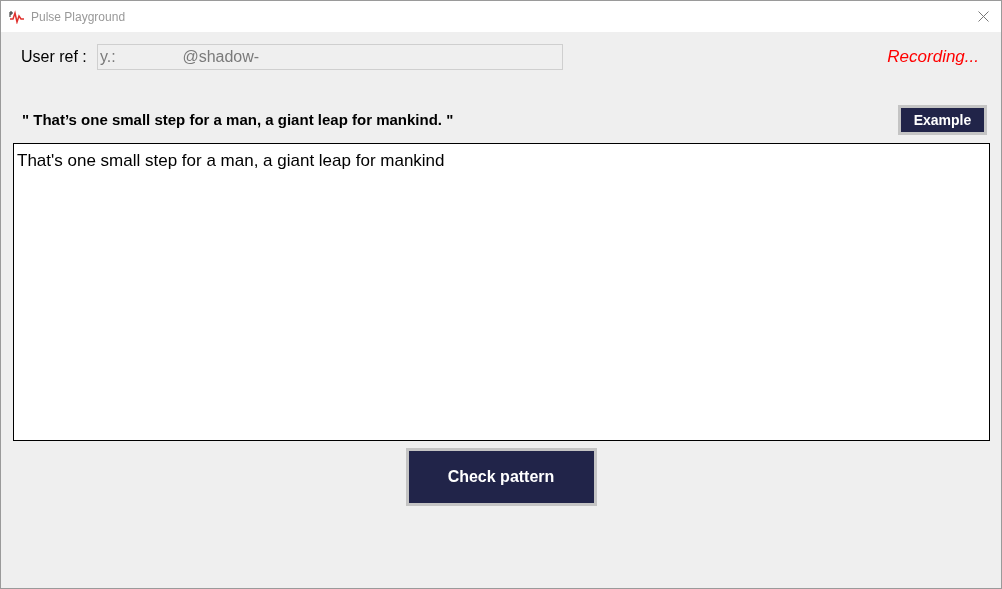 The image size is (1002, 589). I want to click on prompt-sentence: " That’s one small step for a man, a giant leap for mankind. ", so click(238, 119).